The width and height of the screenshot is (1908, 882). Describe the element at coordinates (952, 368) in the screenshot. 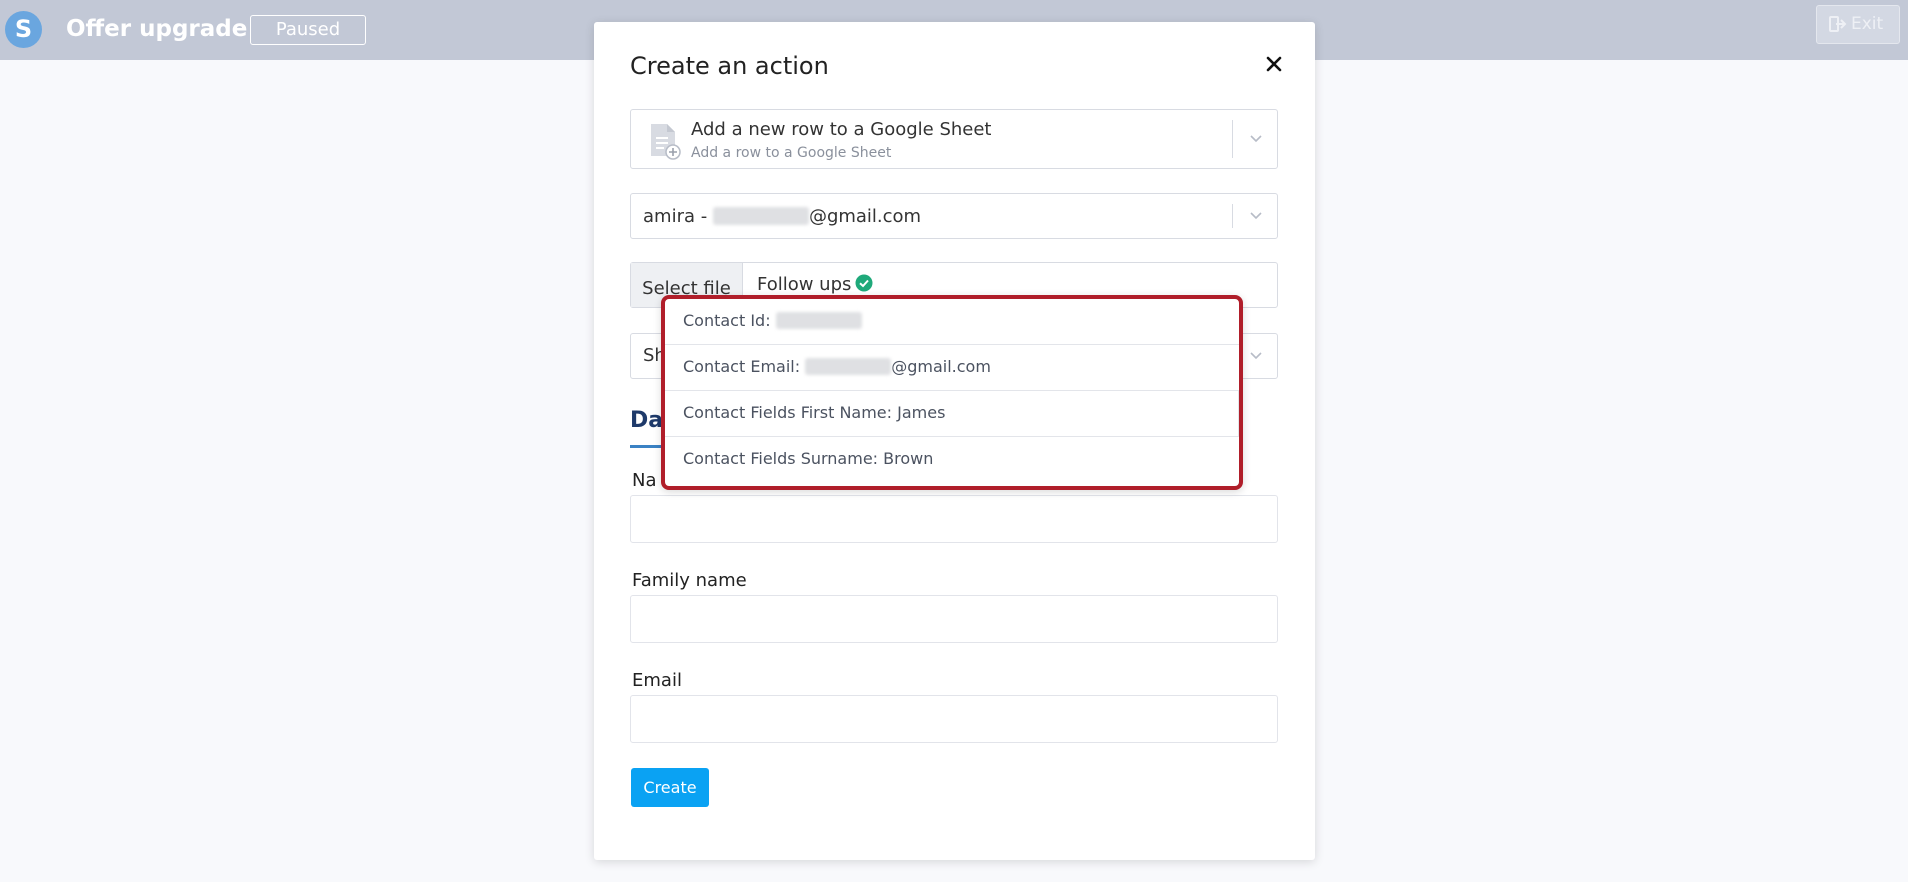

I see `list-item: Contact Email: @gmail.com` at that location.